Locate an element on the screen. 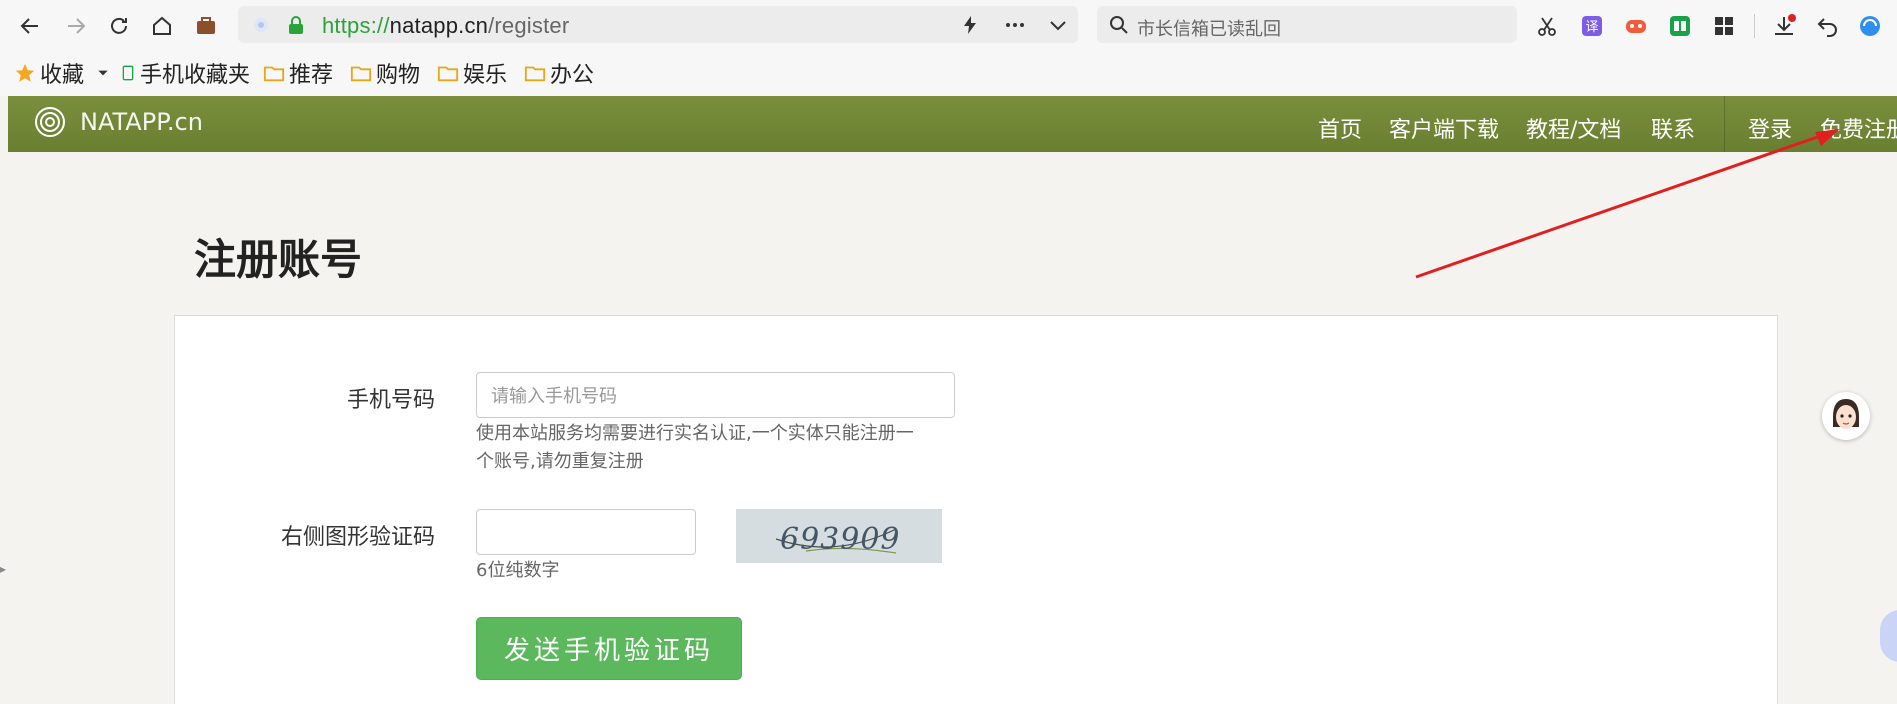 The height and width of the screenshot is (704, 1897). browser-logo-icon is located at coordinates (1870, 26).